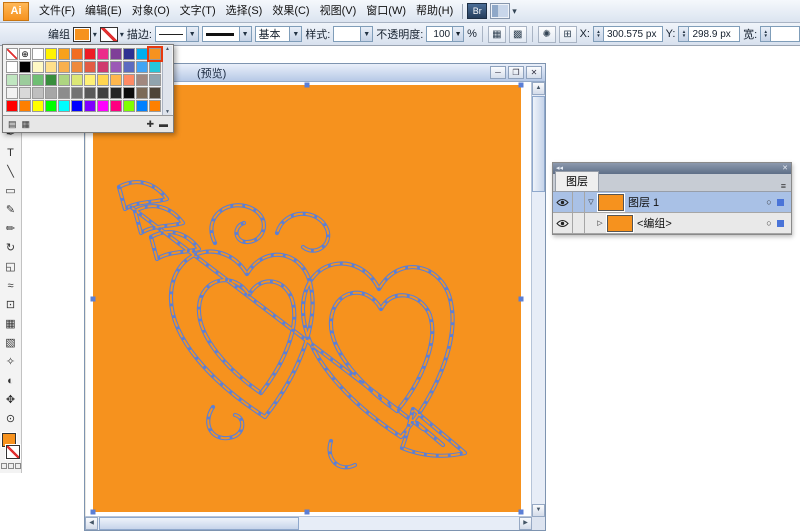 The height and width of the screenshot is (531, 800). What do you see at coordinates (10, 304) in the screenshot?
I see `free-transform-tool: ⊡` at bounding box center [10, 304].